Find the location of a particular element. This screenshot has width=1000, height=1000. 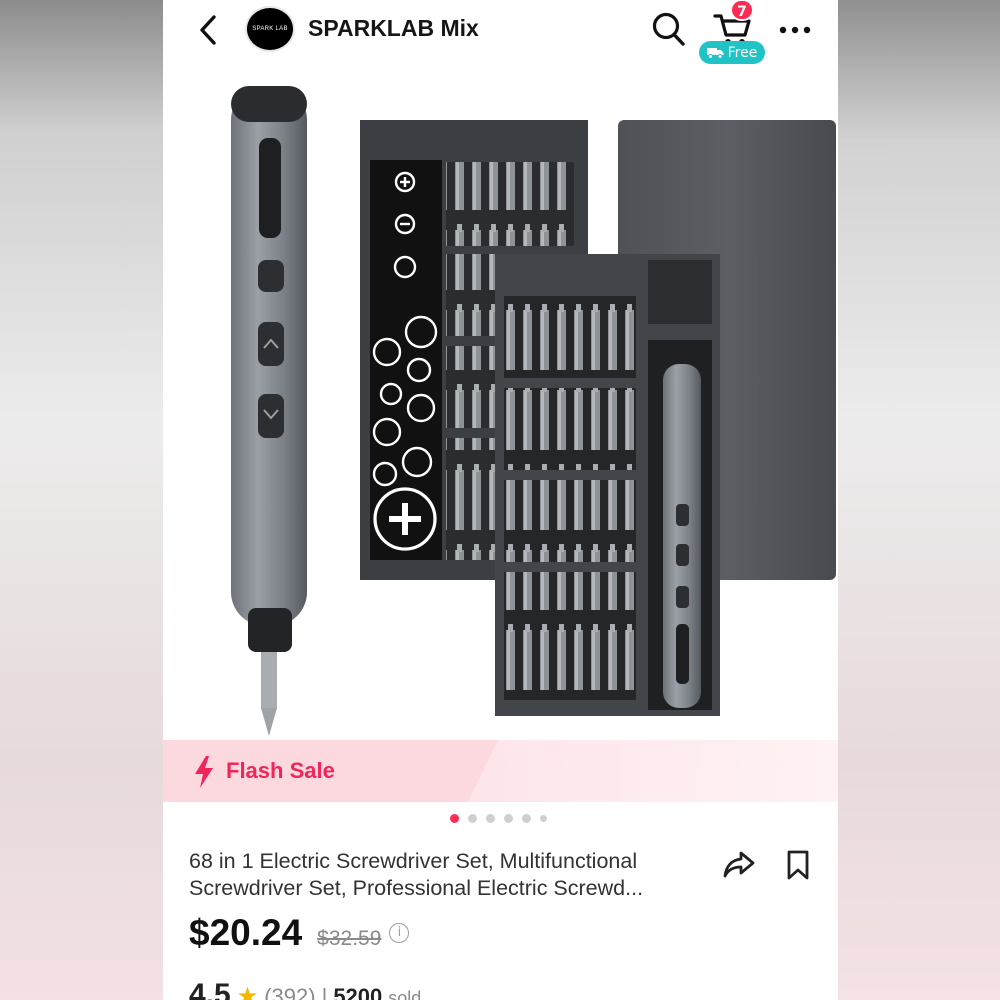

price-row: $20.24 $32.59 i is located at coordinates (299, 933).